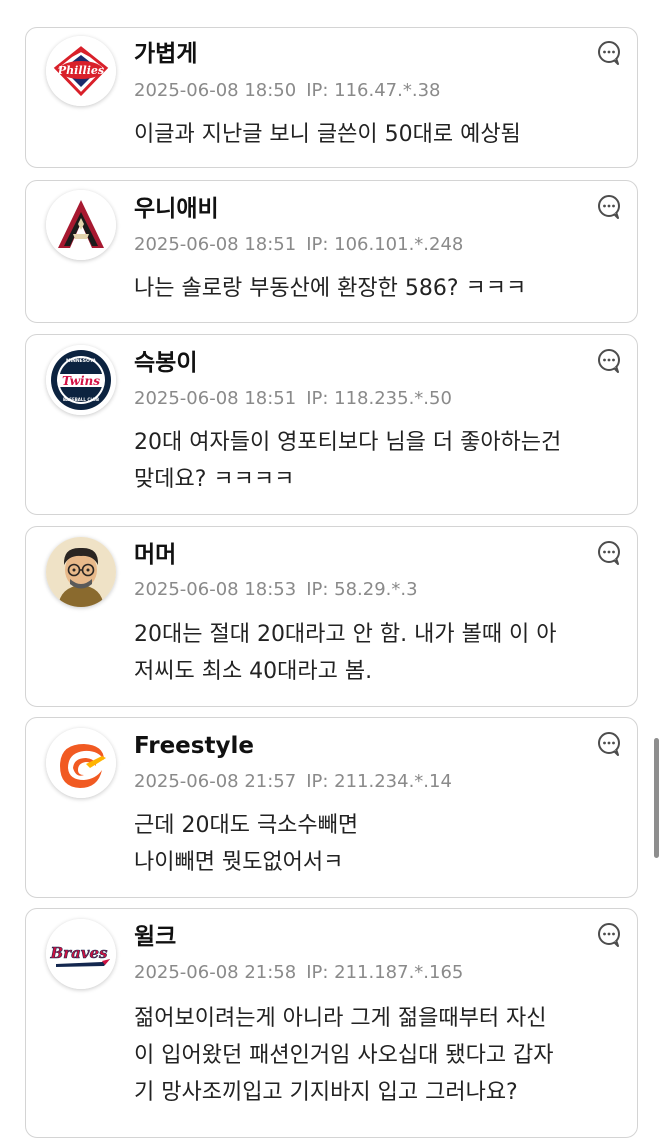 The width and height of the screenshot is (666, 1138). What do you see at coordinates (374, 844) in the screenshot?
I see `comment-body: 근데 20대도 극소수빼면 나이빼면 뭣도없어서ㅋ` at bounding box center [374, 844].